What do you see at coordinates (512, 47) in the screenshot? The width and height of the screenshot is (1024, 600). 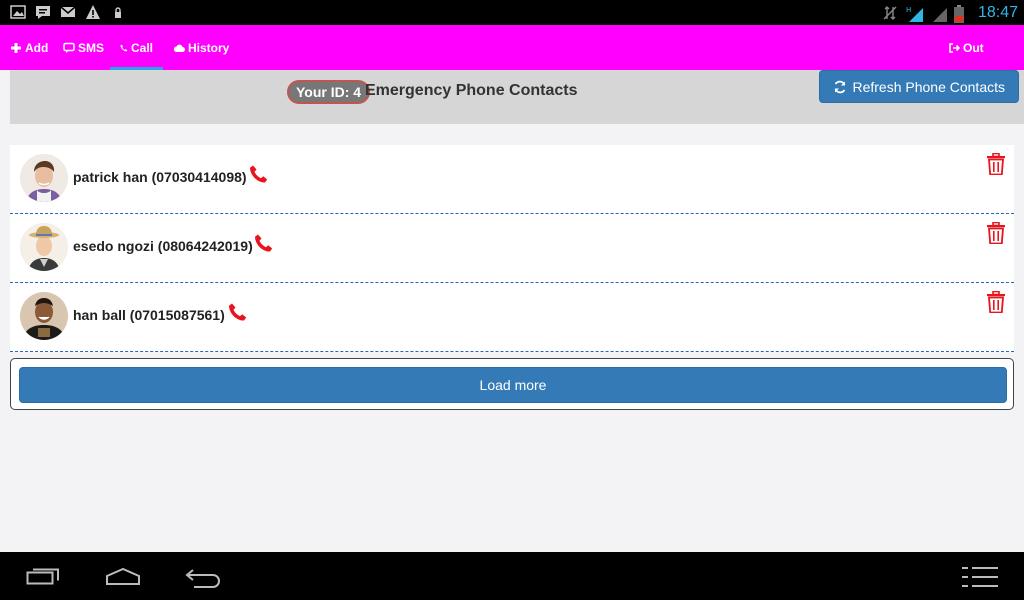 I see `top-nav: Add SMS Call History Out` at bounding box center [512, 47].